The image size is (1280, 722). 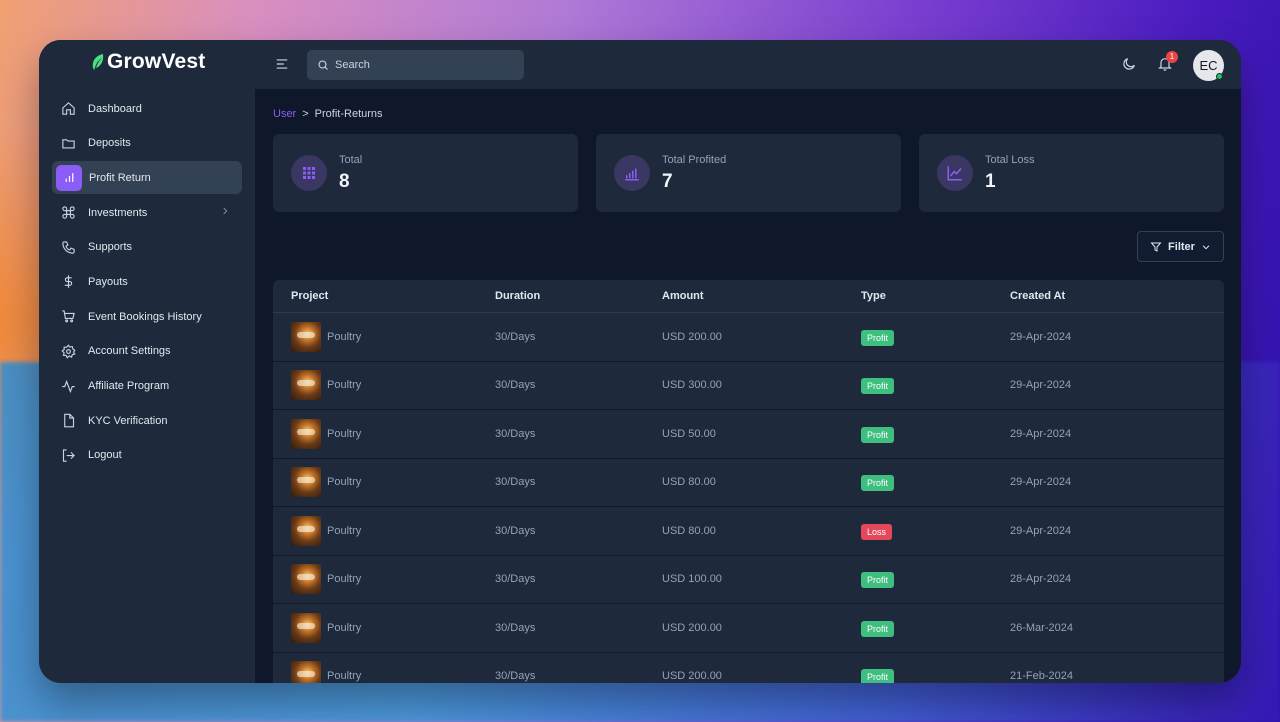 I want to click on sidebar-item-payouts: Payouts, so click(x=147, y=281).